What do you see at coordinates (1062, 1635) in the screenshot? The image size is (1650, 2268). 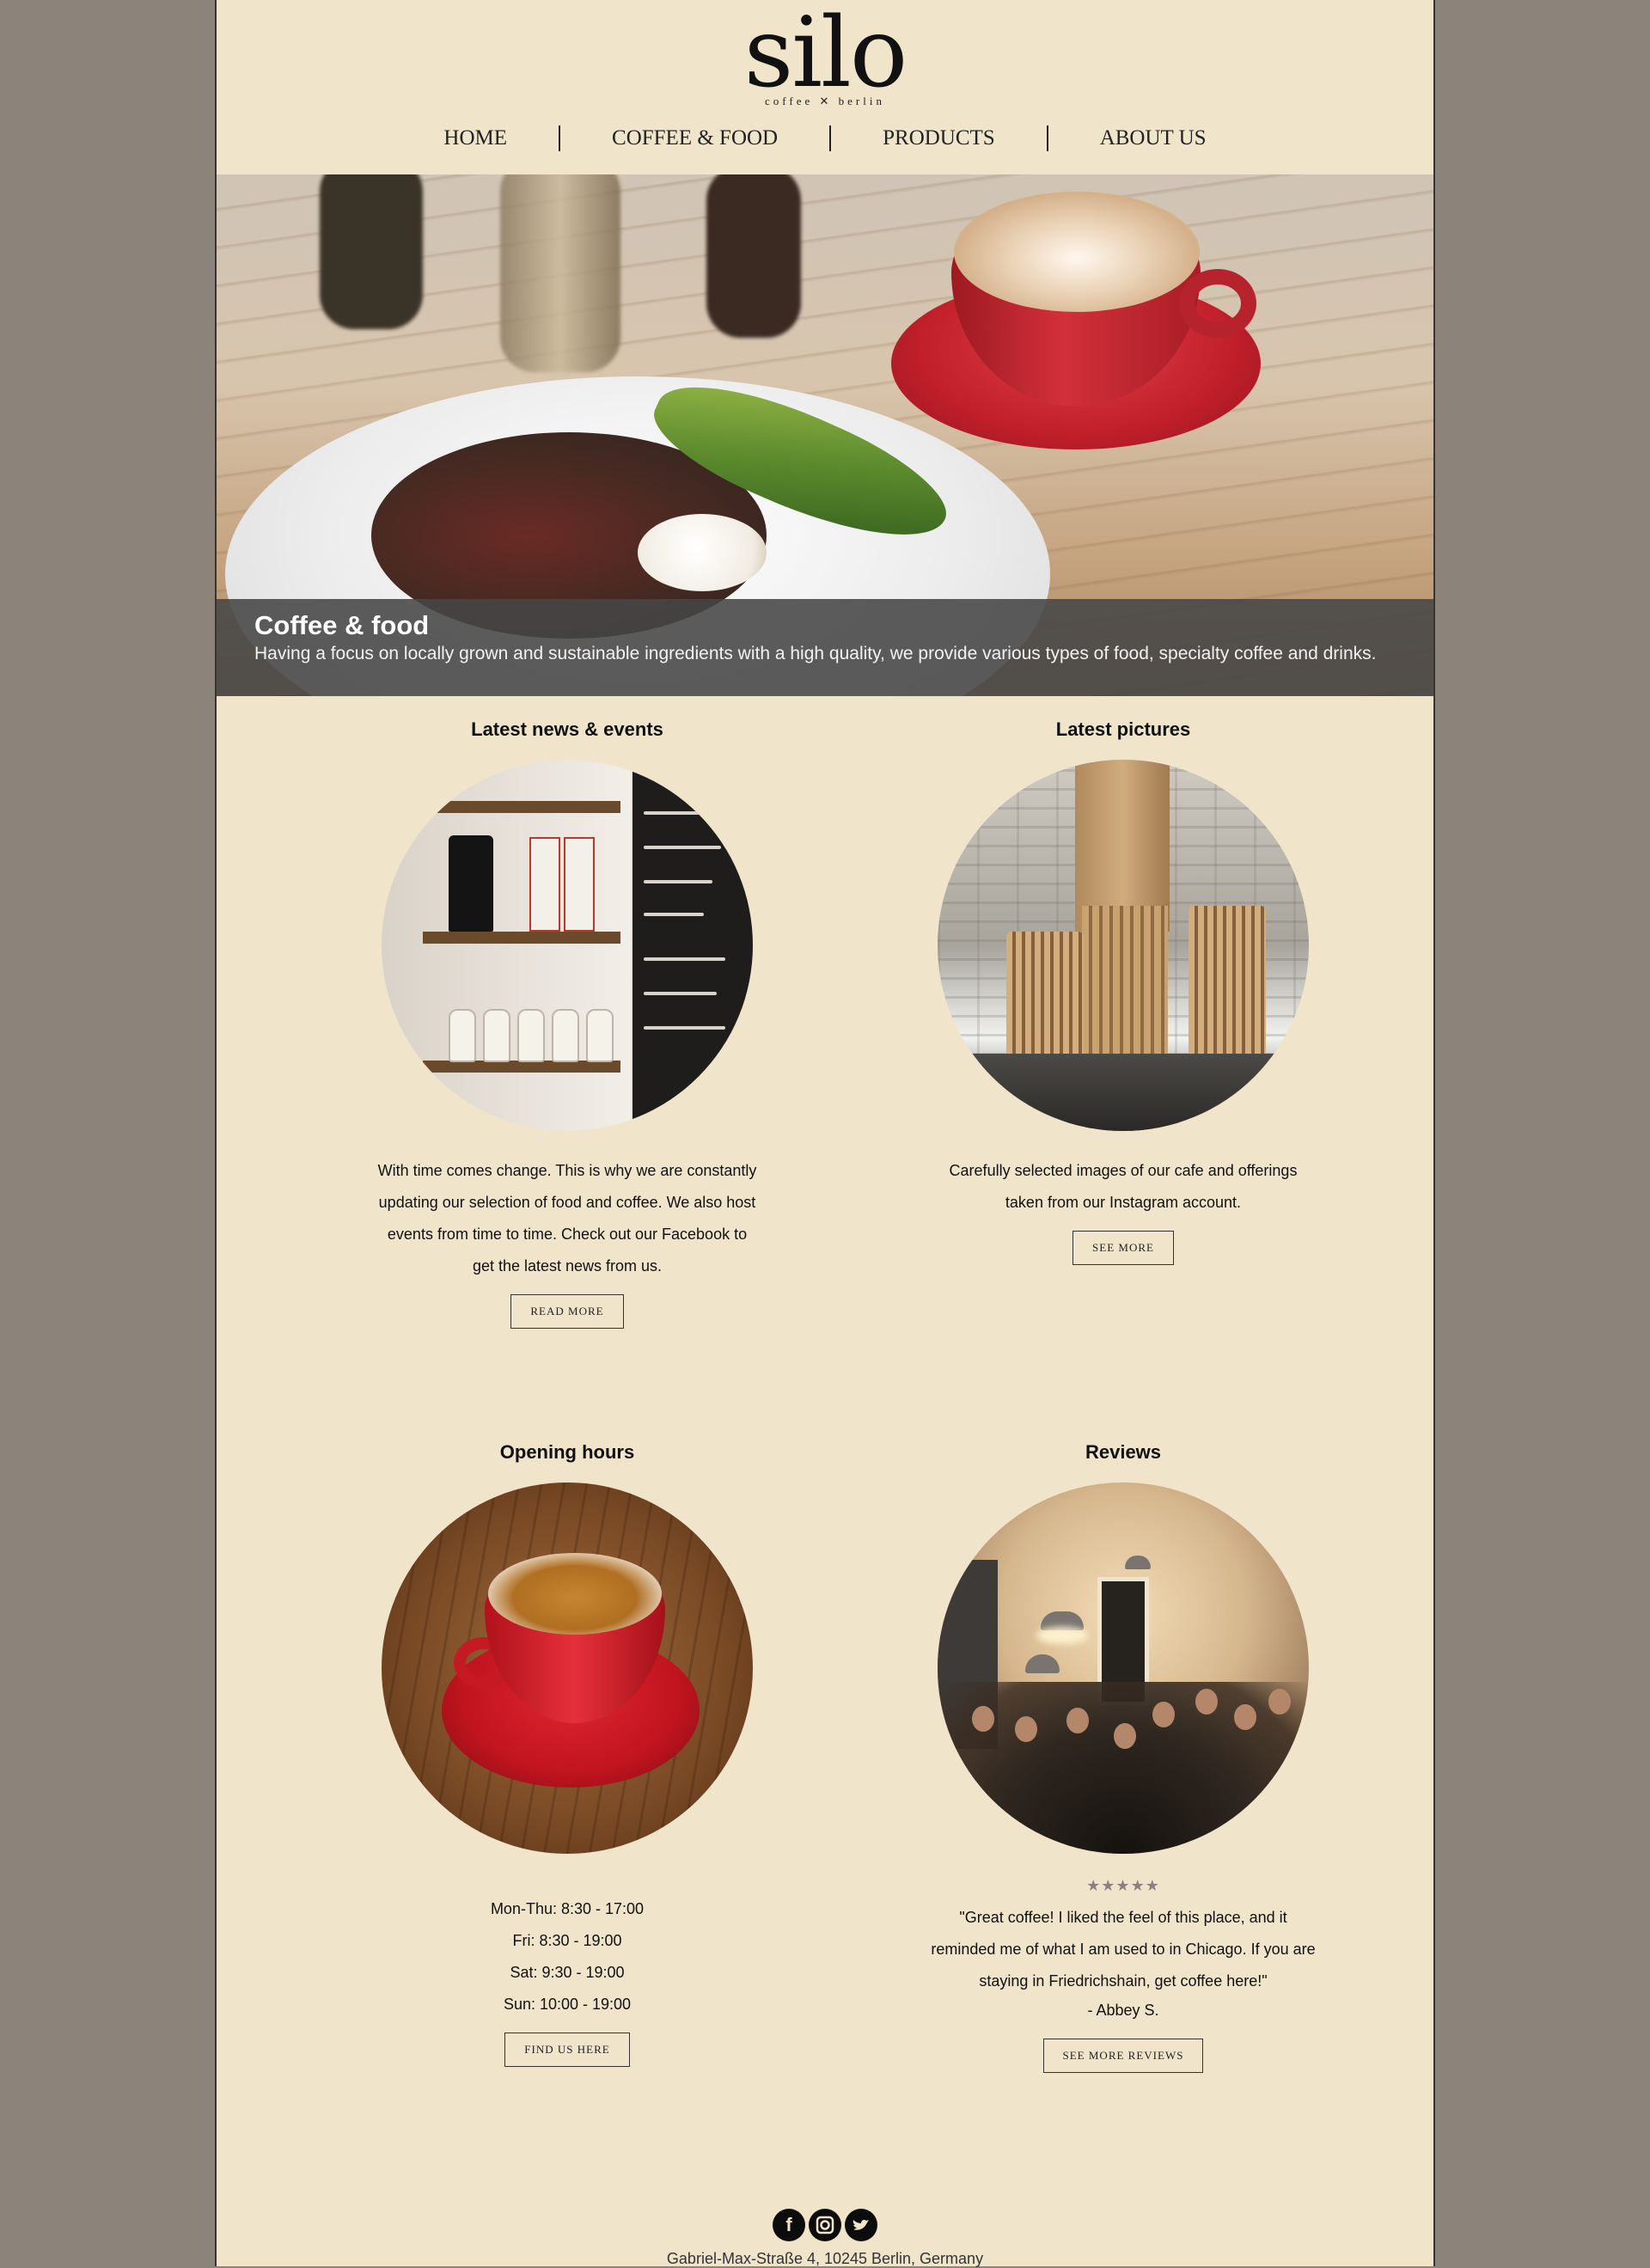 I see `lamp-glow` at bounding box center [1062, 1635].